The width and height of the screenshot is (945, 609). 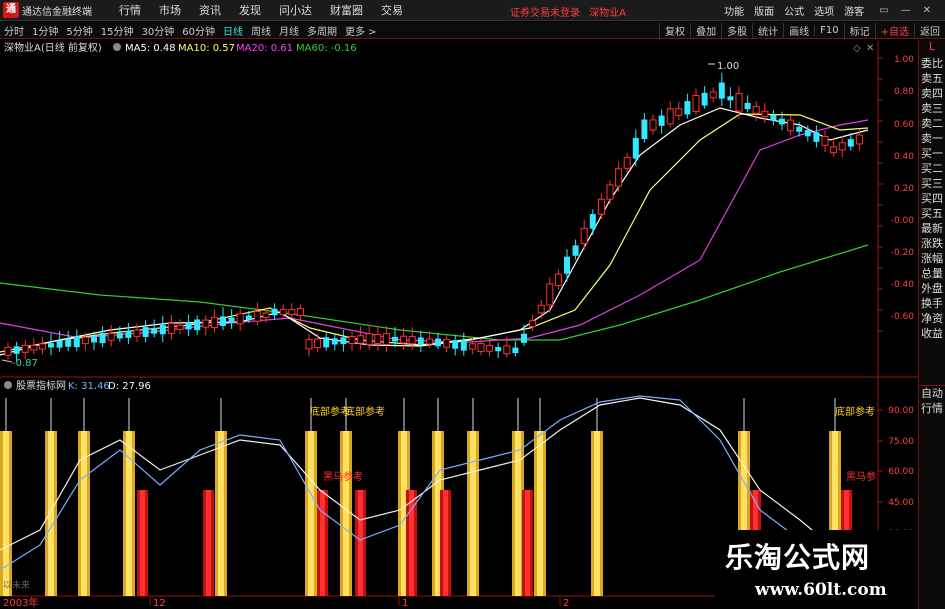 I want to click on period-more: 更多 >, so click(x=361, y=30).